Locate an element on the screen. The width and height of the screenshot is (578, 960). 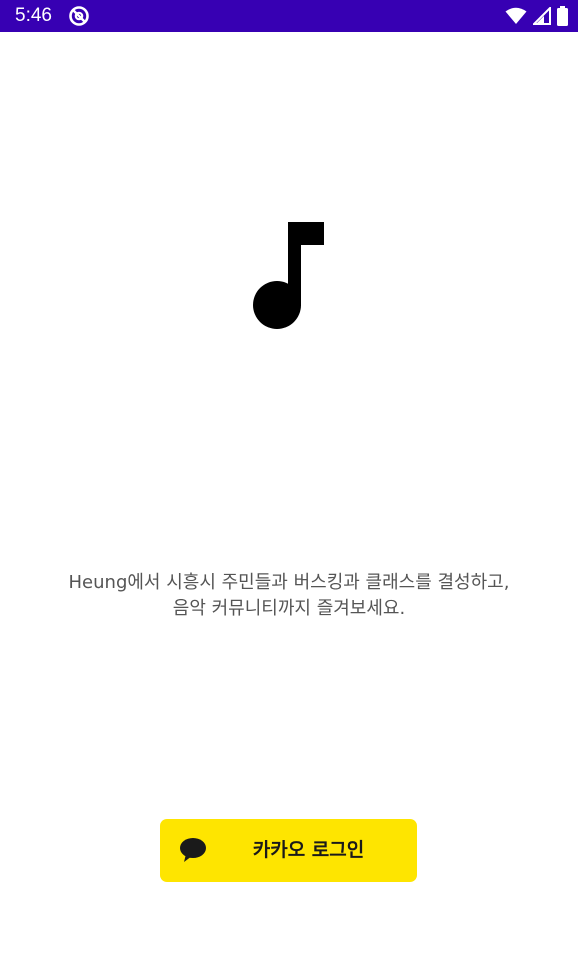
status-icons is located at coordinates (536, 16).